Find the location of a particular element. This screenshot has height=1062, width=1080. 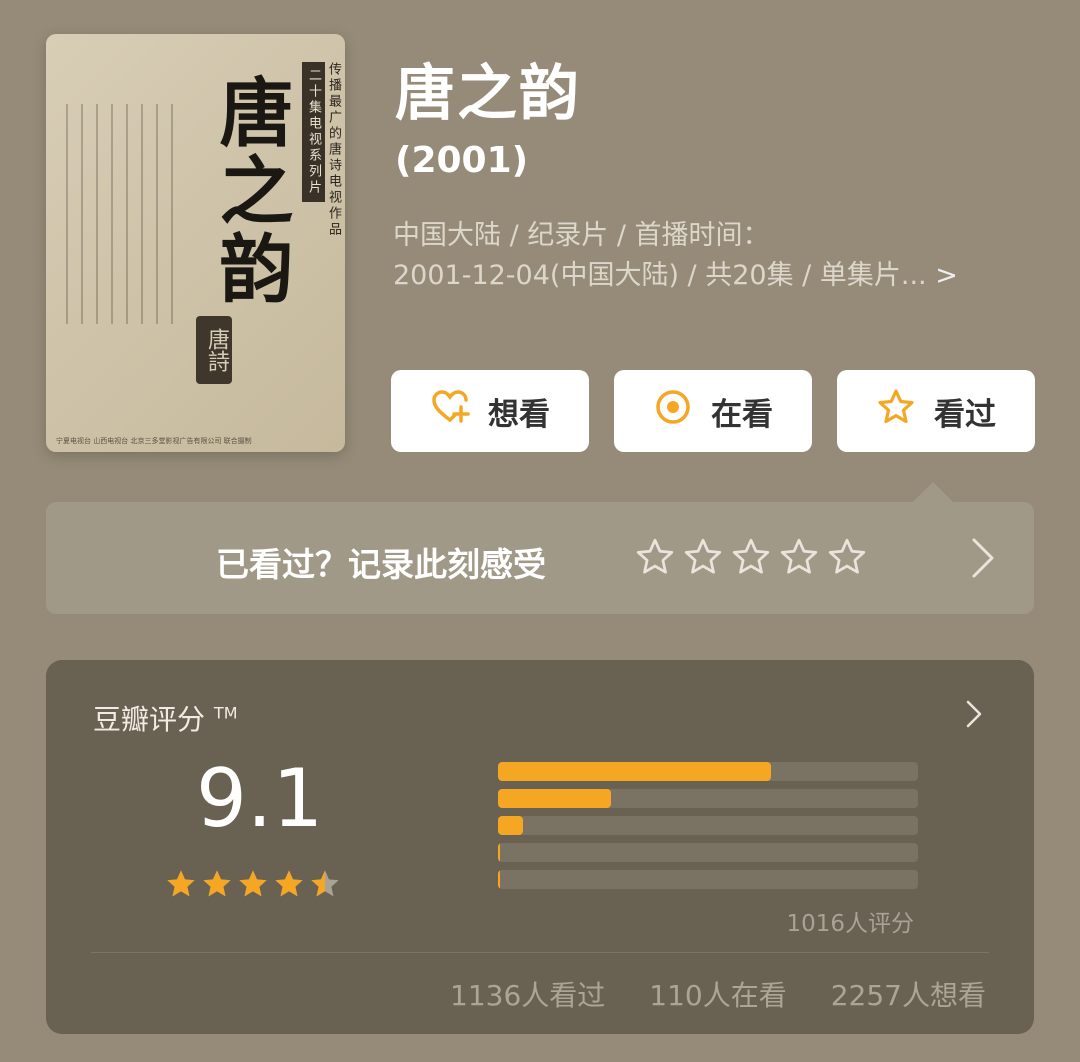

rated-count: 1016人评分 is located at coordinates (850, 924).